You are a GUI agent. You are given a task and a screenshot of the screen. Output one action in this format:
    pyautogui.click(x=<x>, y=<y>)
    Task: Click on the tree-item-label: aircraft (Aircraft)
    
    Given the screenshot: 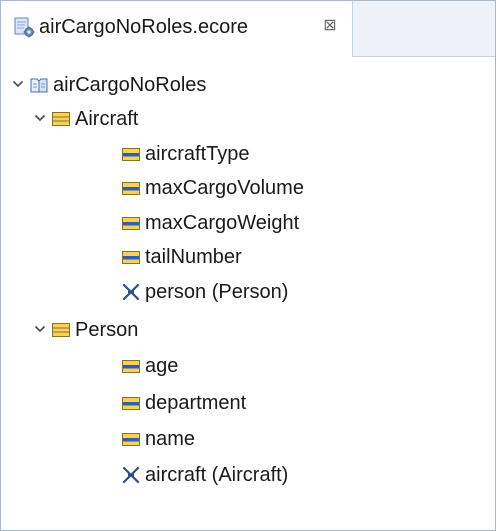 What is the action you would take?
    pyautogui.click(x=217, y=475)
    